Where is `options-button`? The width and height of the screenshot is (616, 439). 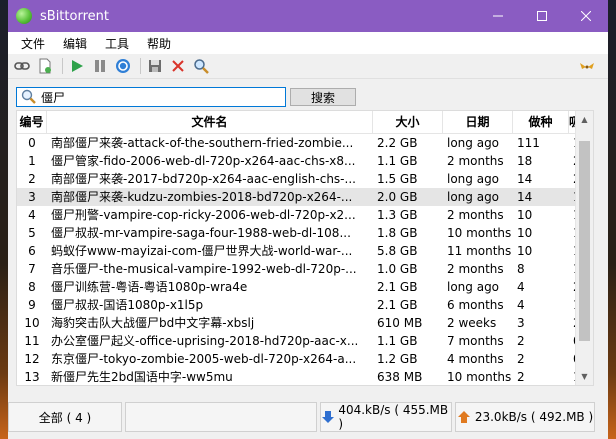 options-button is located at coordinates (587, 66).